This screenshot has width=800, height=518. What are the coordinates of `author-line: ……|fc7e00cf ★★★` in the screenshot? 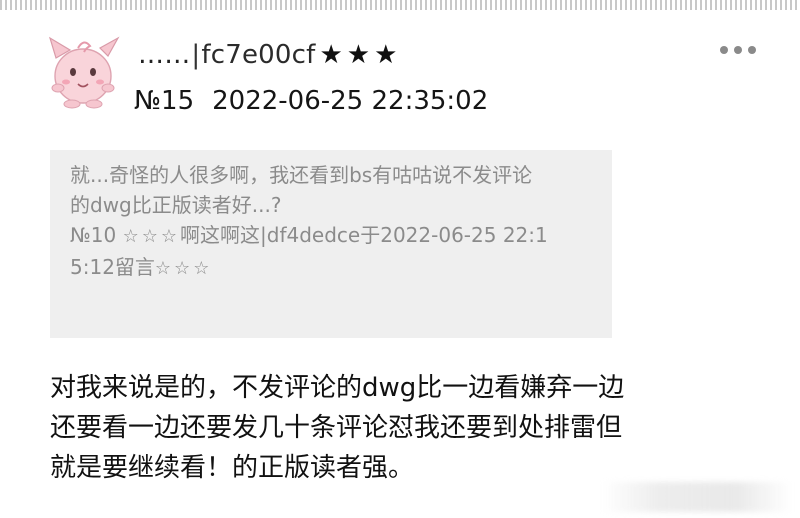 It's located at (269, 55).